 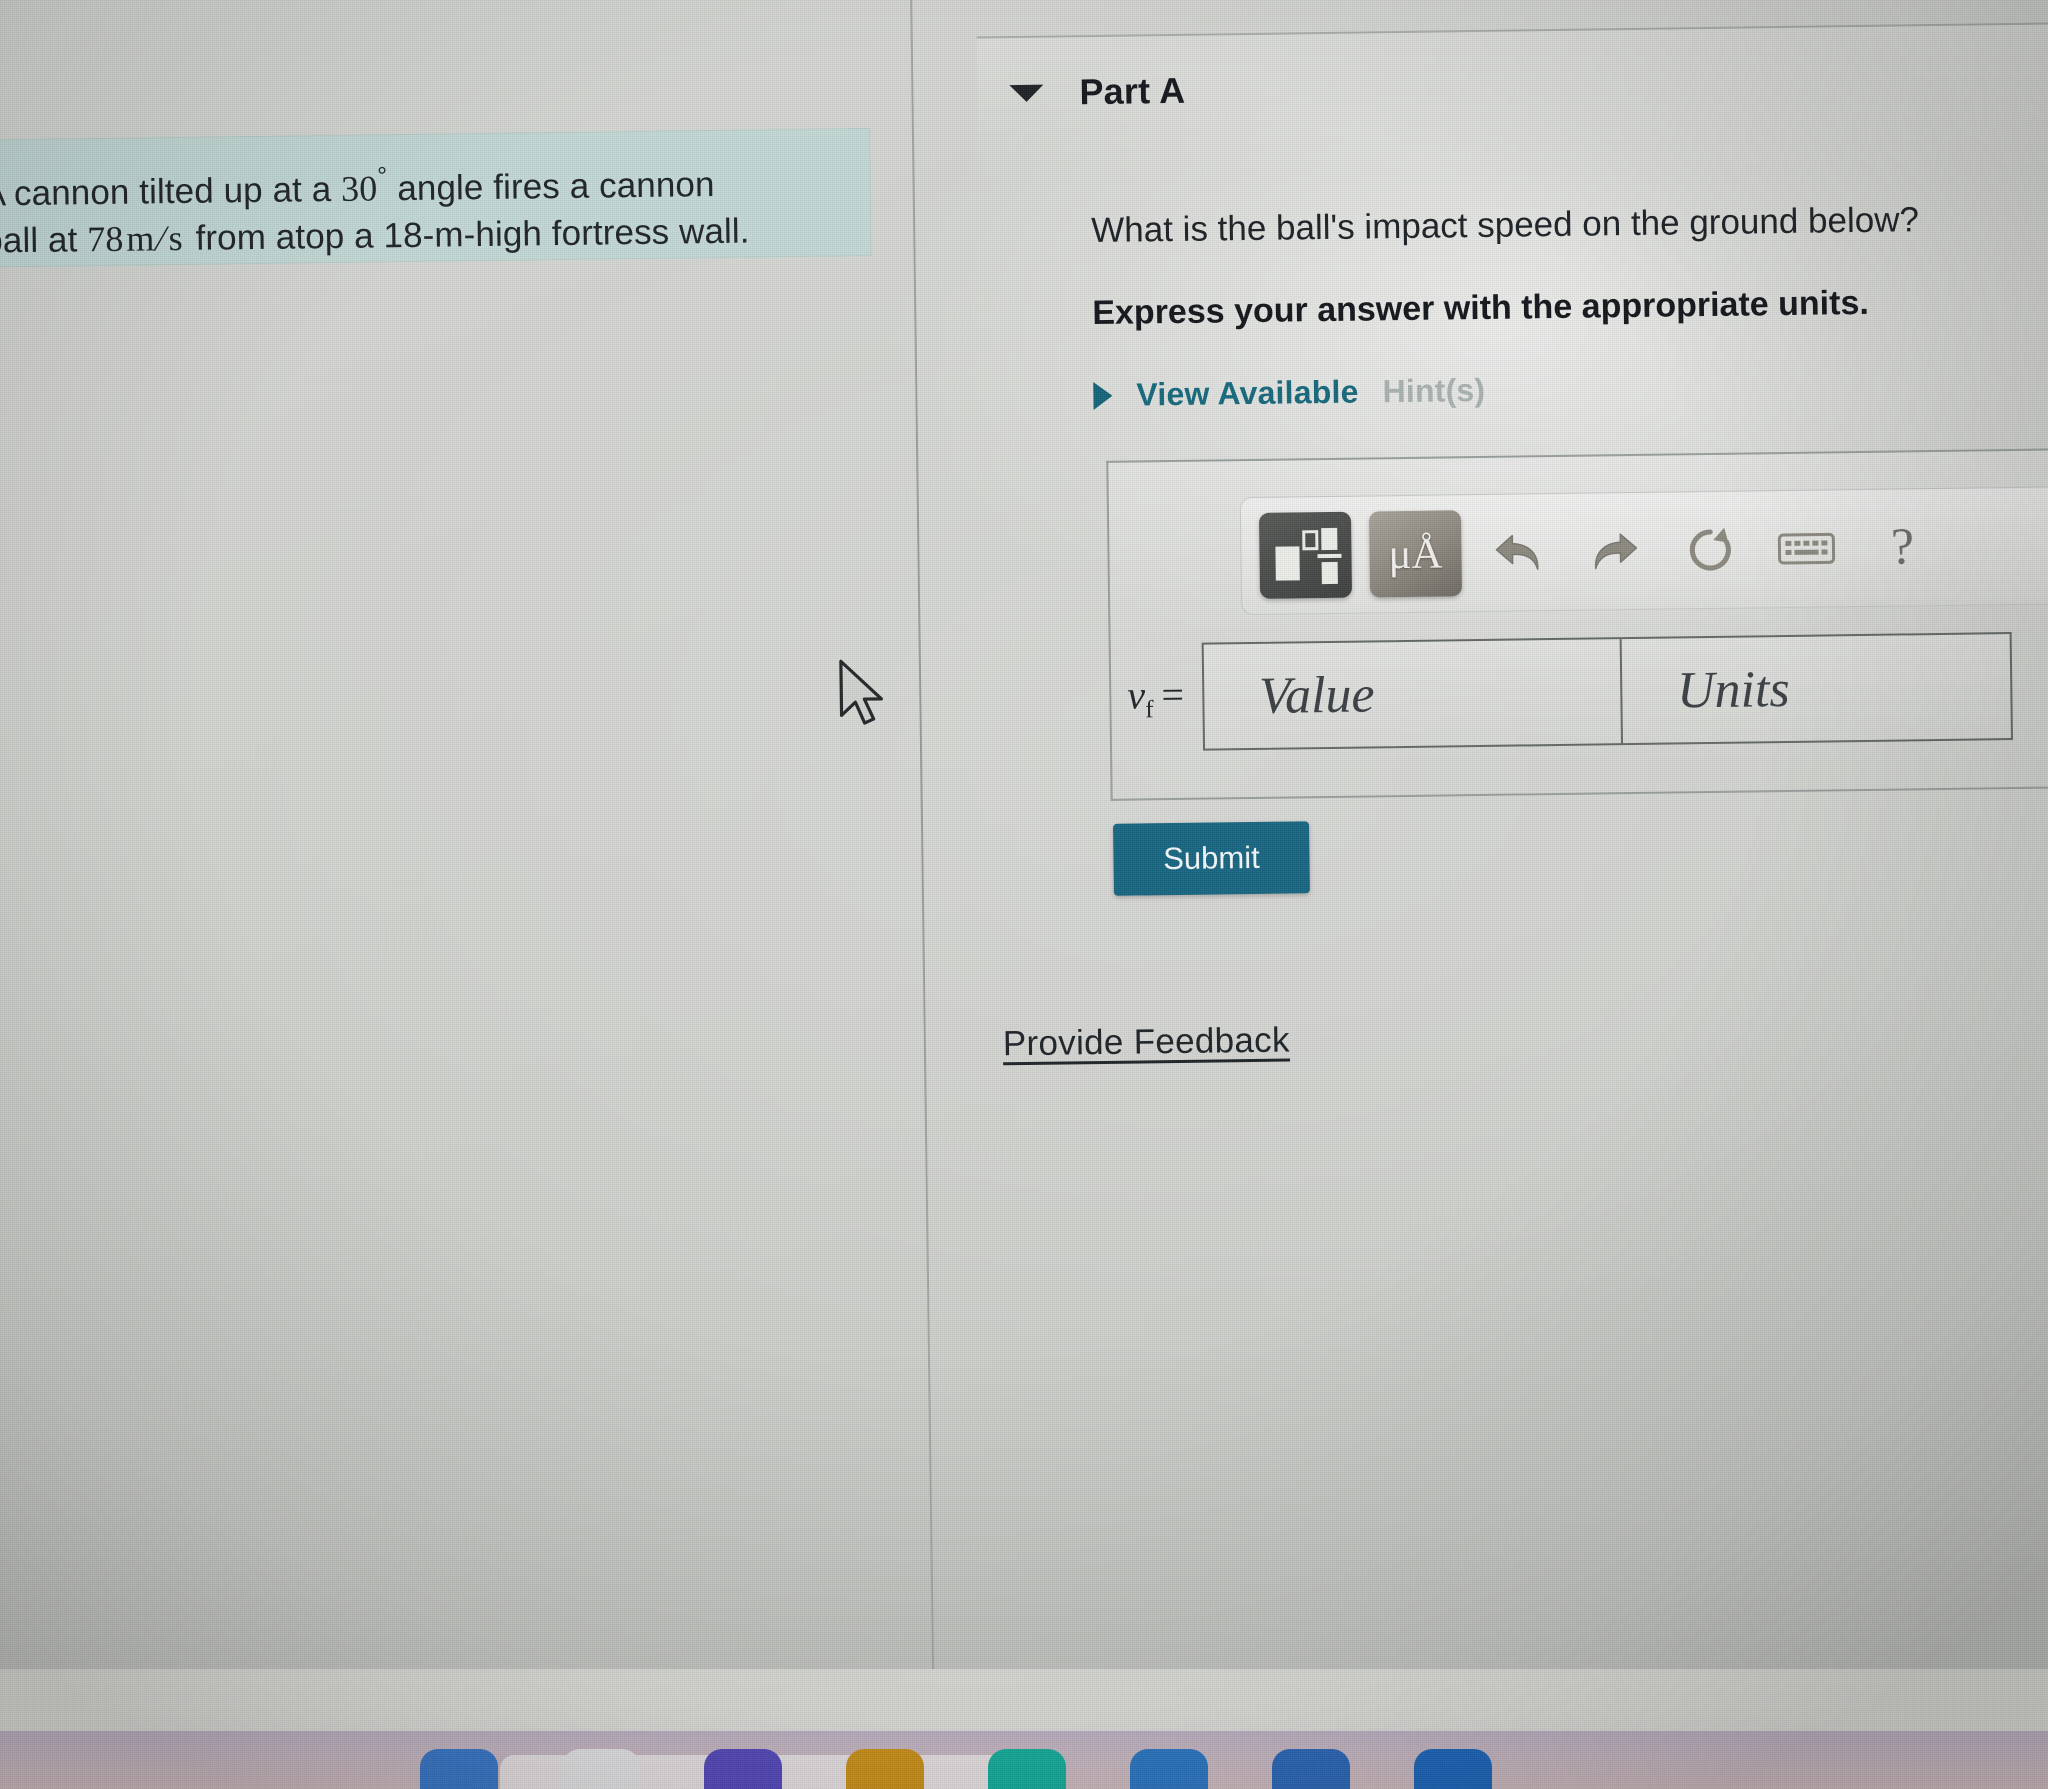 I want to click on reset-icon, so click(x=1710, y=549).